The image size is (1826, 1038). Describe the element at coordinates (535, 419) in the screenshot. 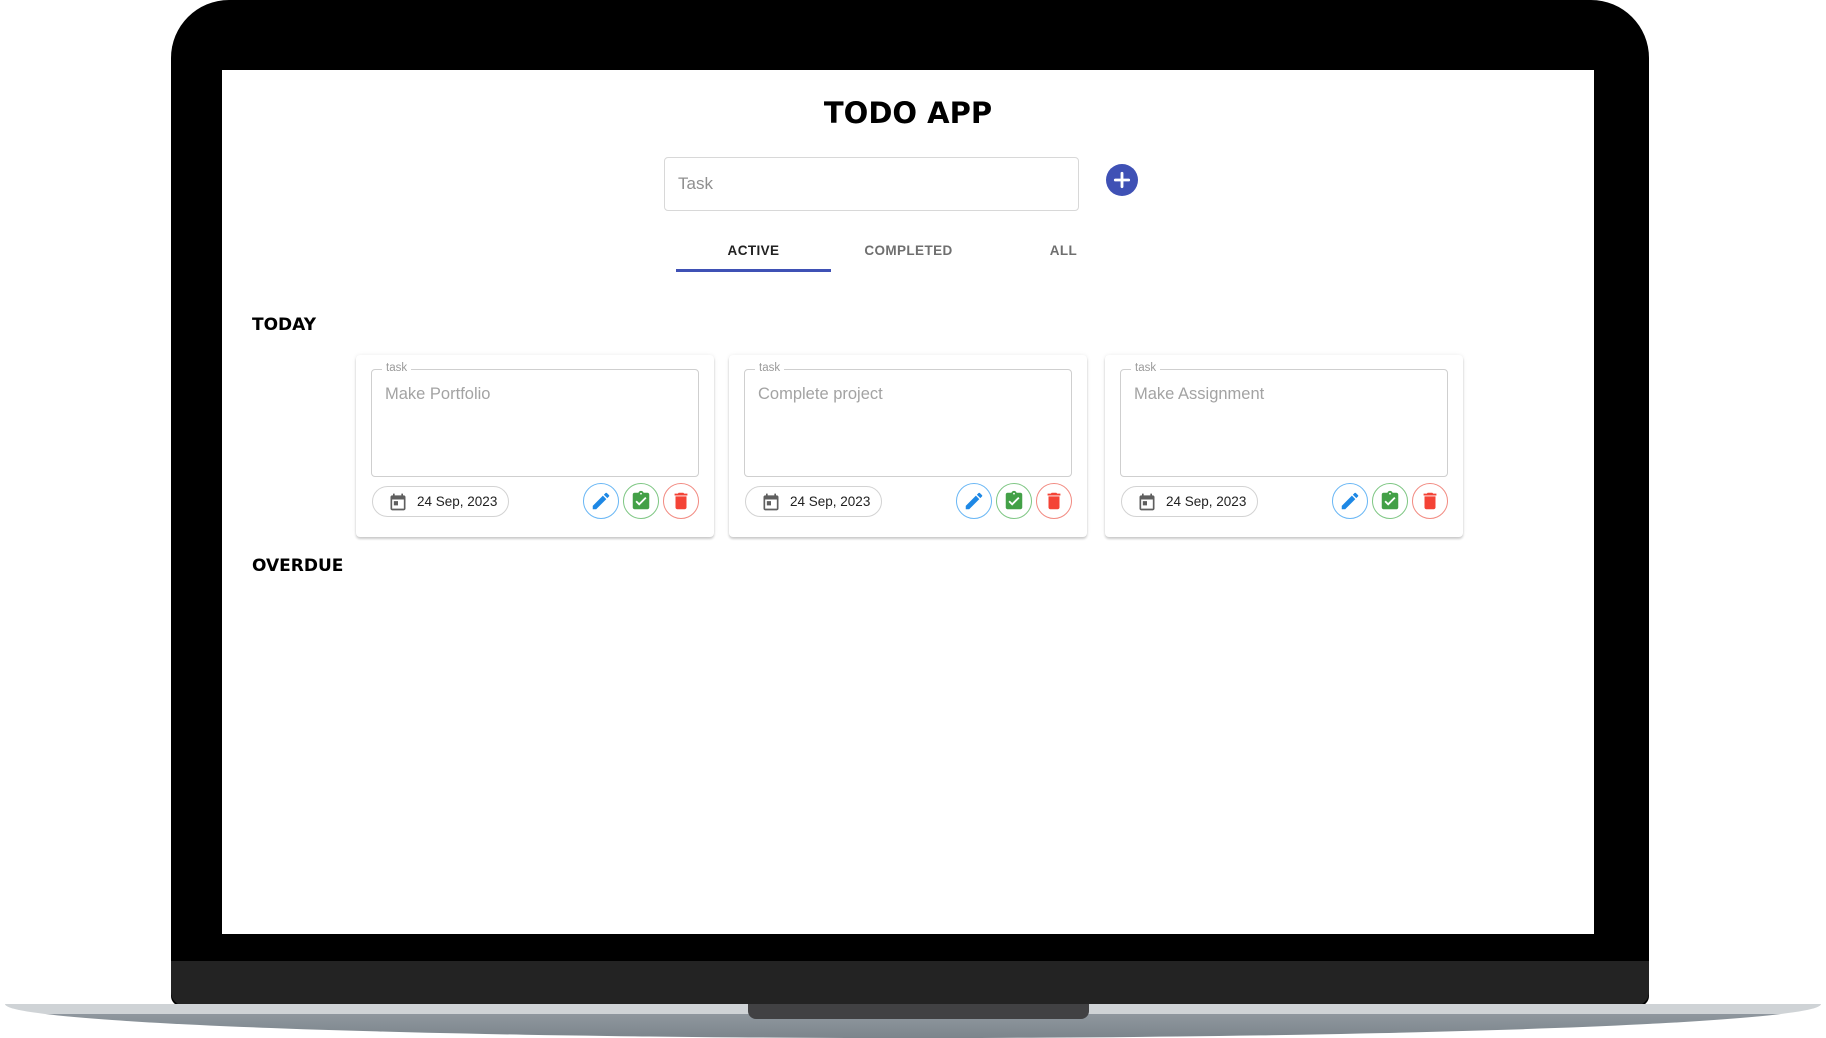

I see `task-text-field: task Make Portfolio` at that location.